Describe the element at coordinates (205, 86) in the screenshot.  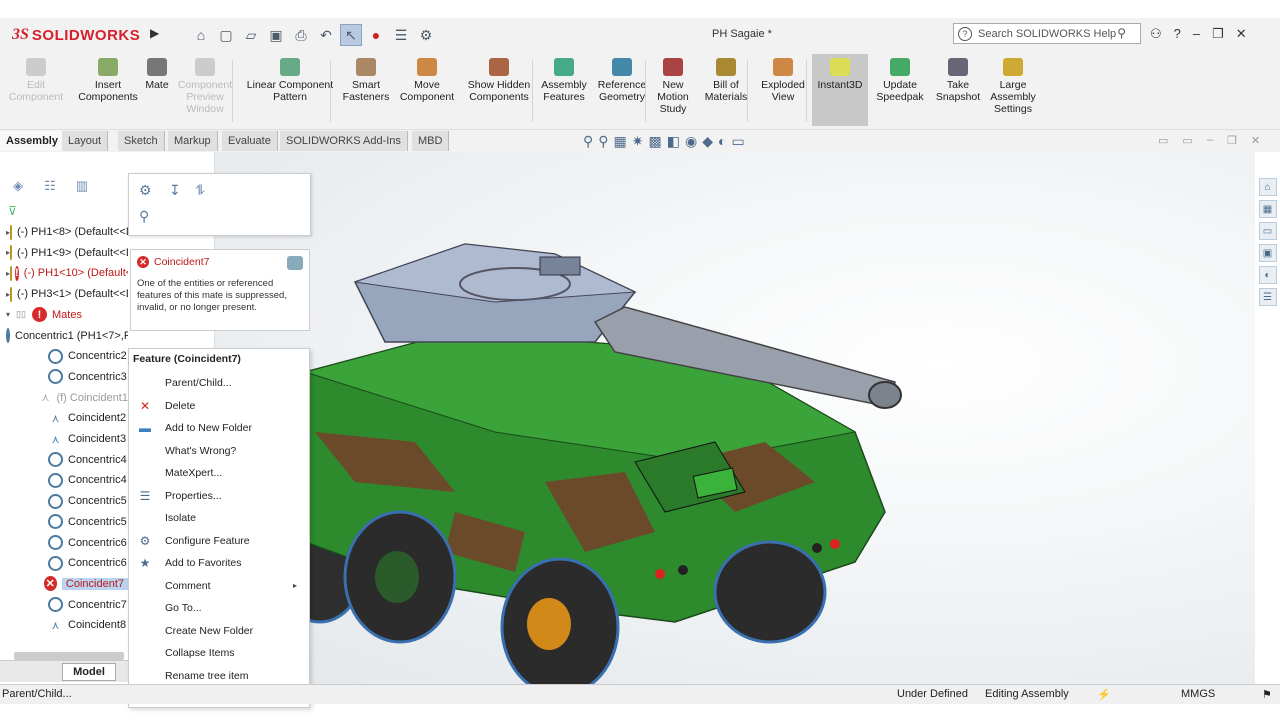
I see `ribbon-button-component-preview-window: Component Preview Window` at that location.